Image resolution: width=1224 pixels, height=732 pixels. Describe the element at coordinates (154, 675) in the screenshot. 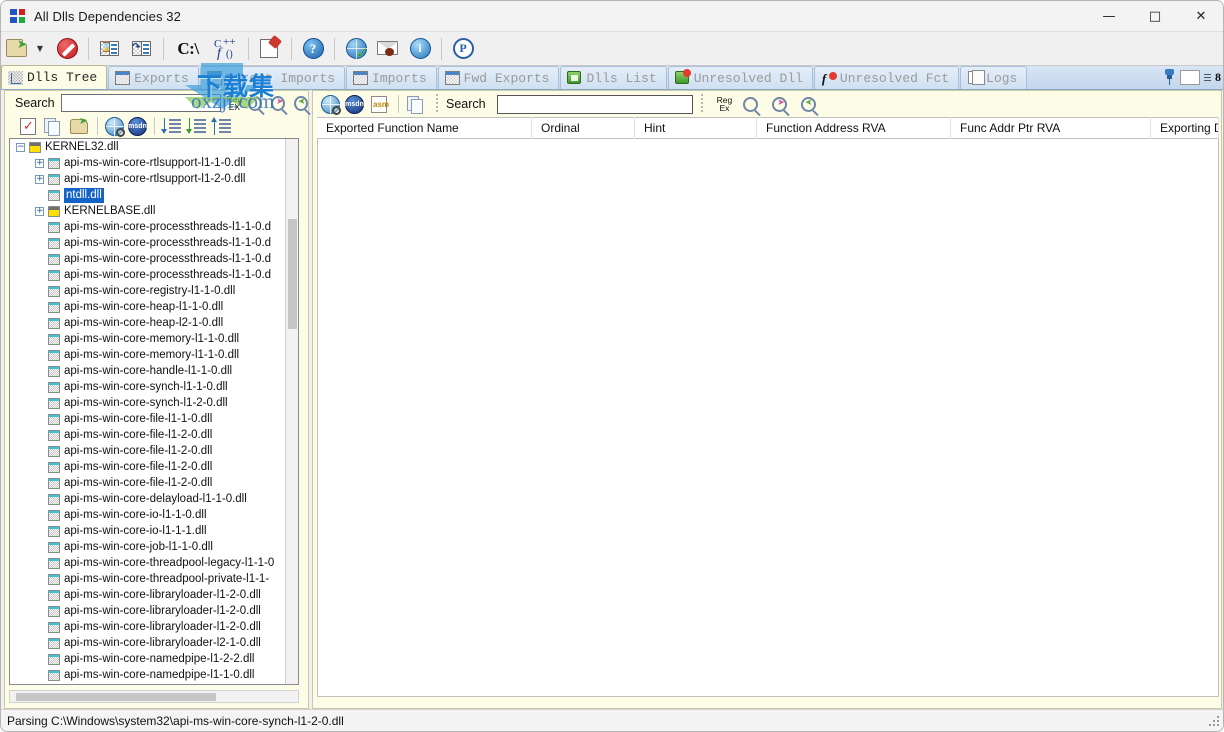

I see `tree-item: api-ms-win-core-namedpipe-l1-1-0.dll` at that location.